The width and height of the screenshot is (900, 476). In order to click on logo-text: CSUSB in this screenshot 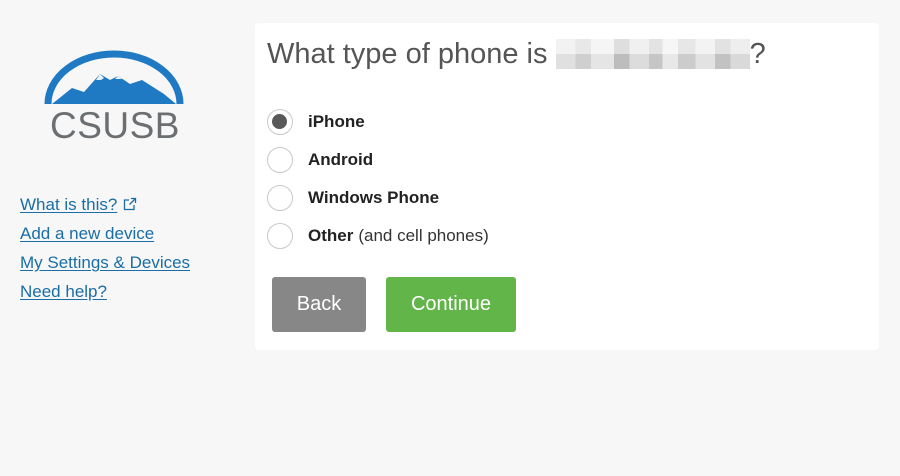, I will do `click(115, 125)`.